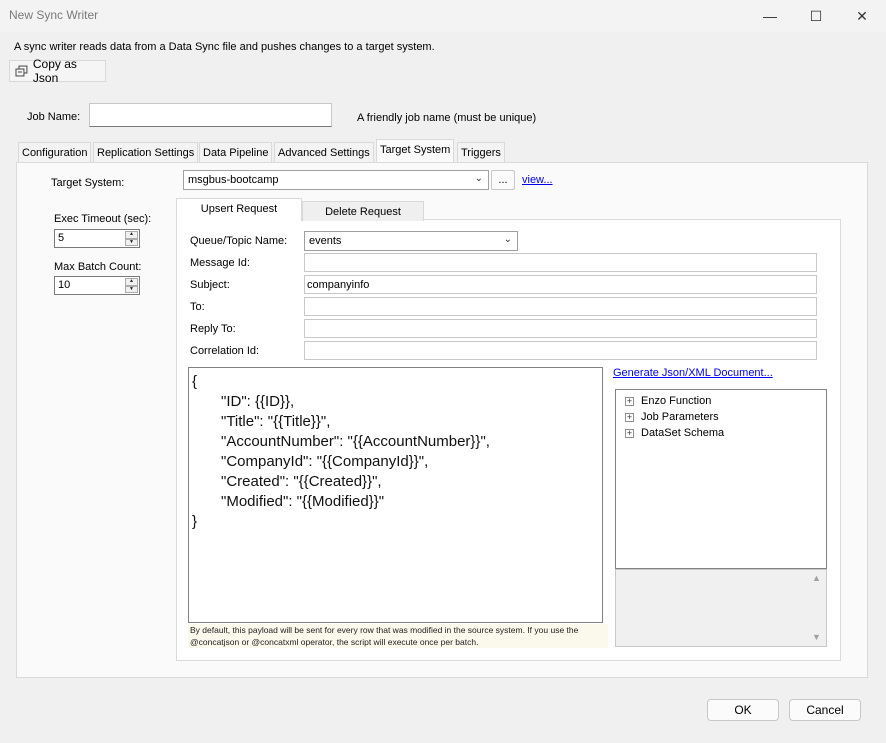 The height and width of the screenshot is (743, 886). I want to click on correlation-id-input, so click(560, 350).